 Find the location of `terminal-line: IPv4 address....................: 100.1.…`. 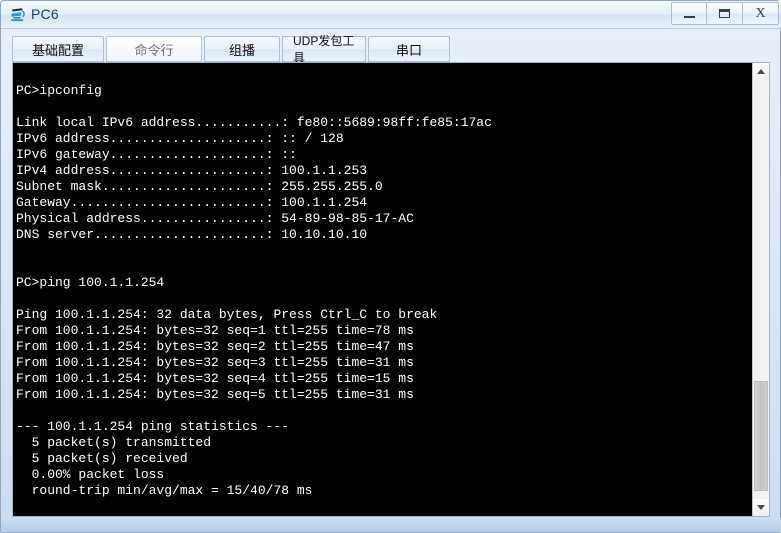

terminal-line: IPv4 address....................: 100.1.… is located at coordinates (192, 170).